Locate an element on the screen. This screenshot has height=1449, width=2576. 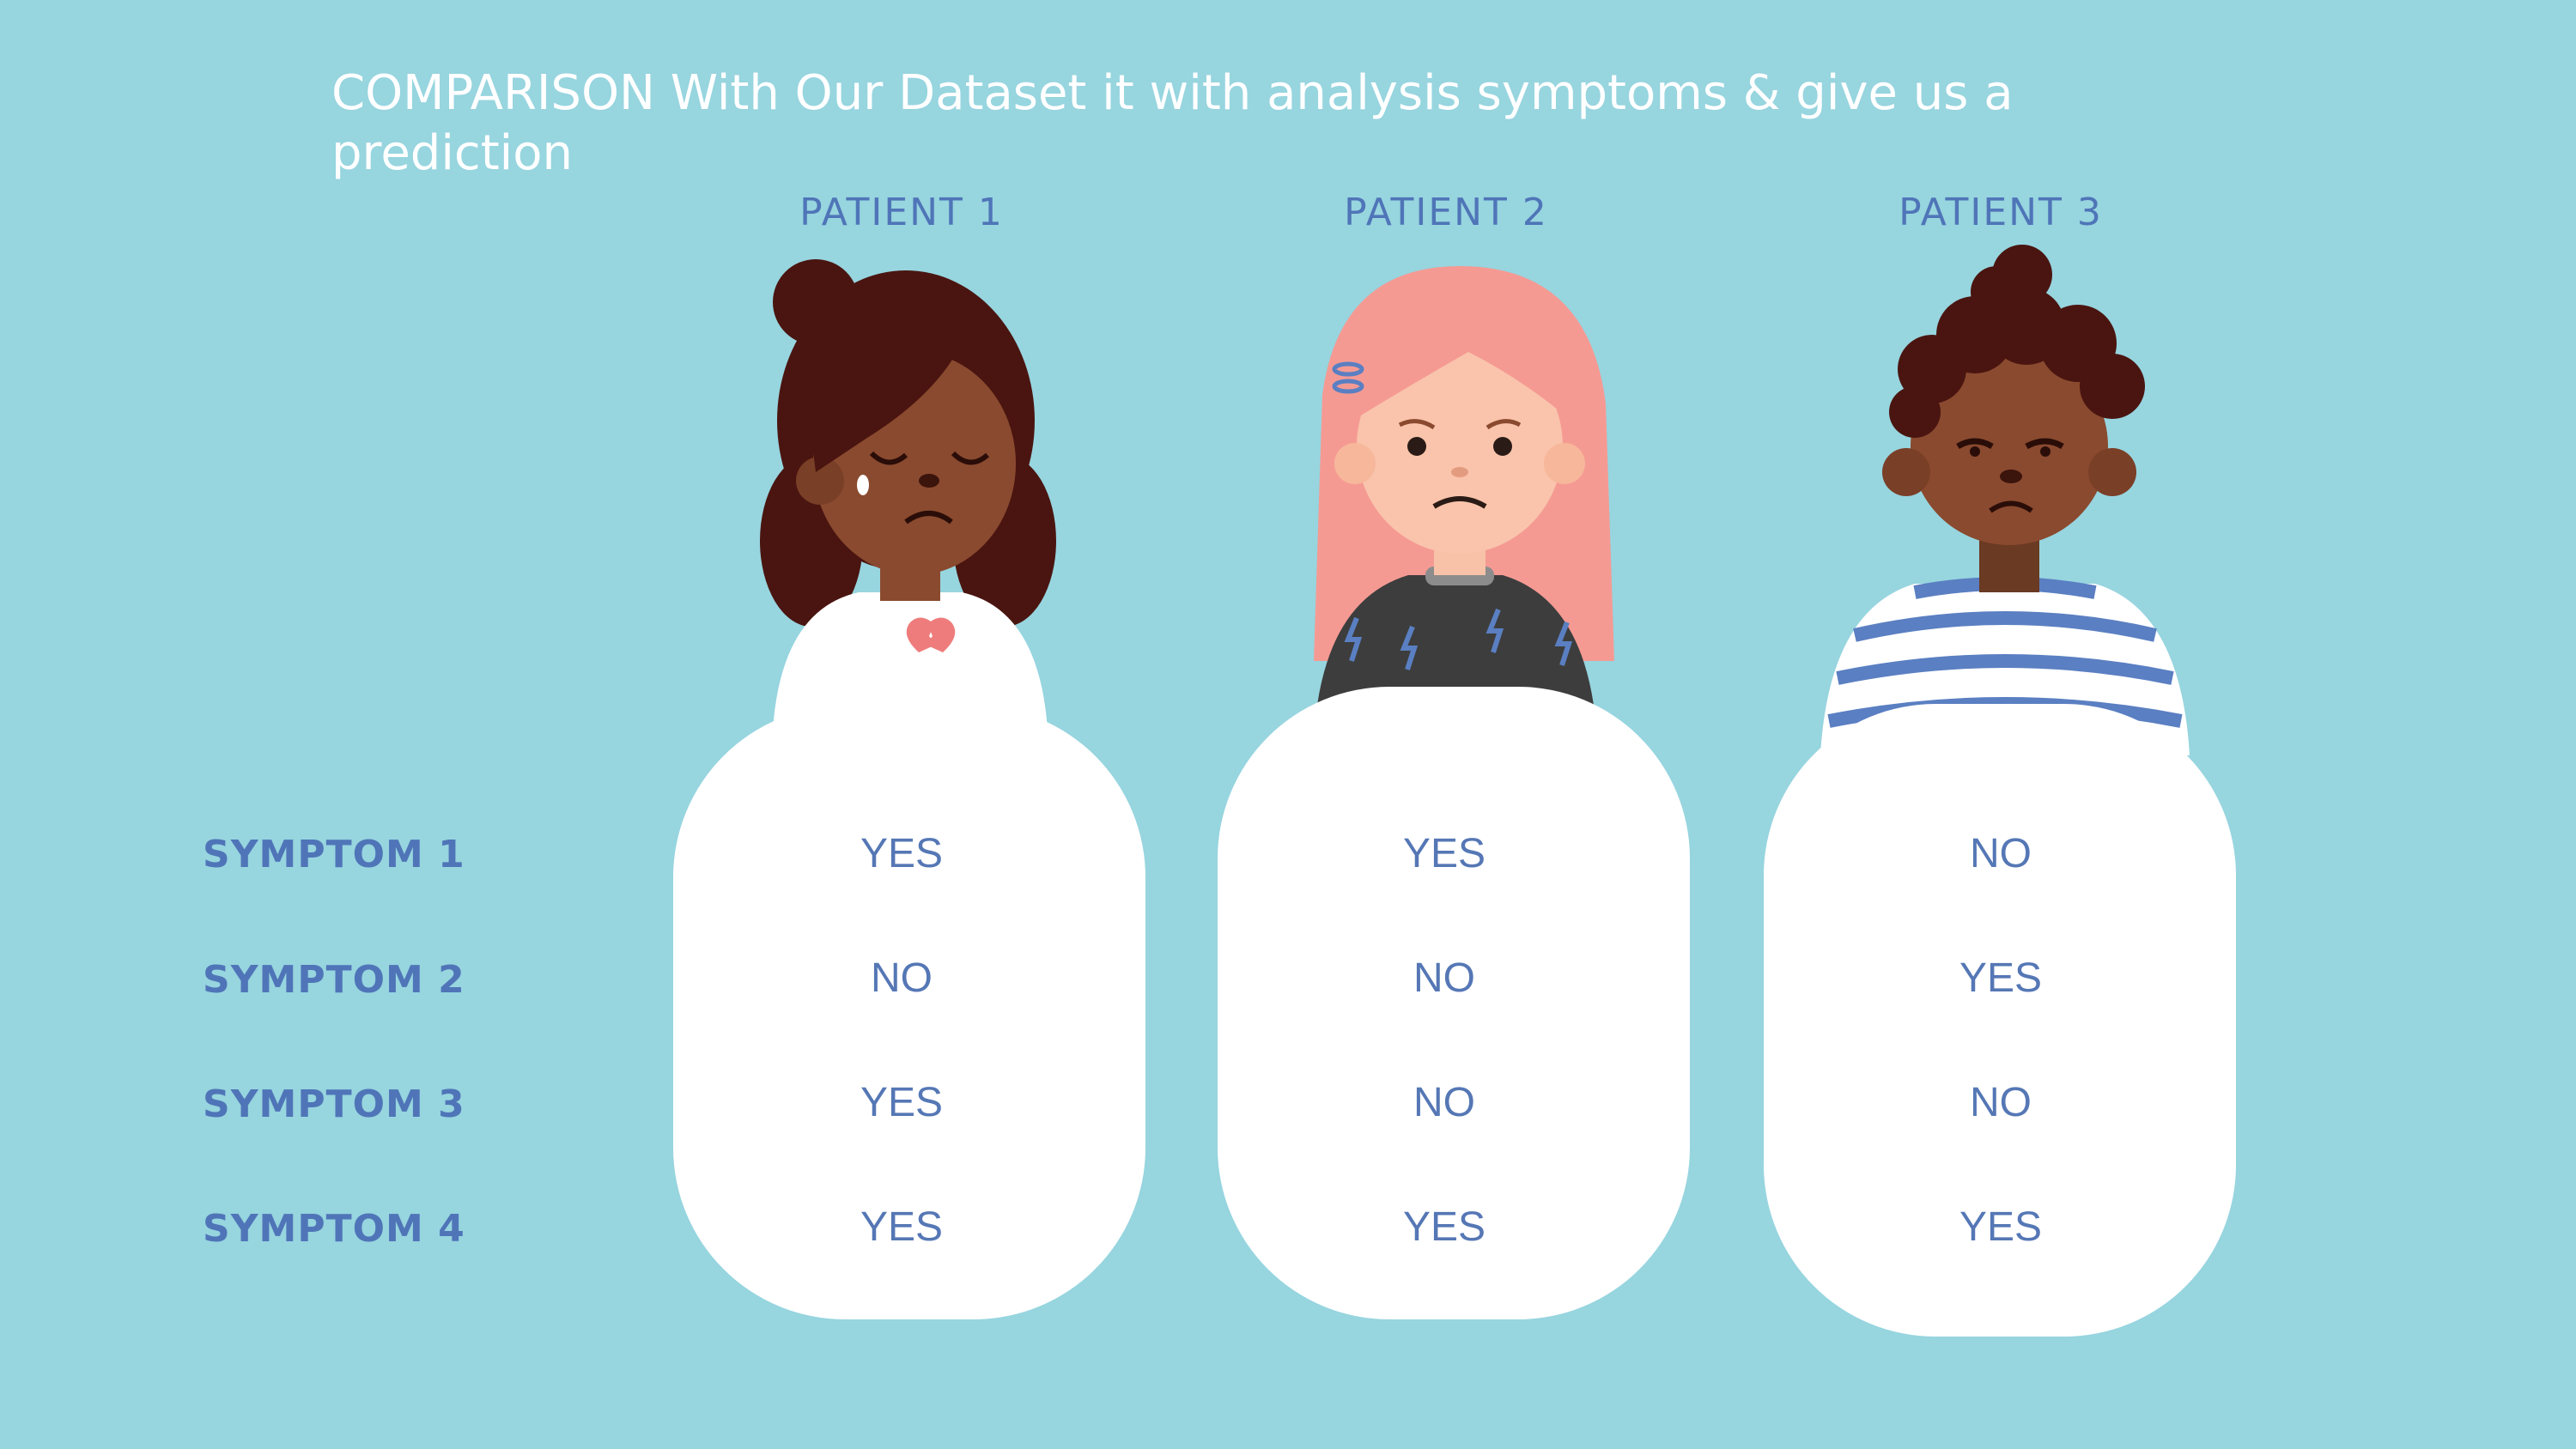
patient-2-label: PATIENT 2 is located at coordinates (1446, 212).